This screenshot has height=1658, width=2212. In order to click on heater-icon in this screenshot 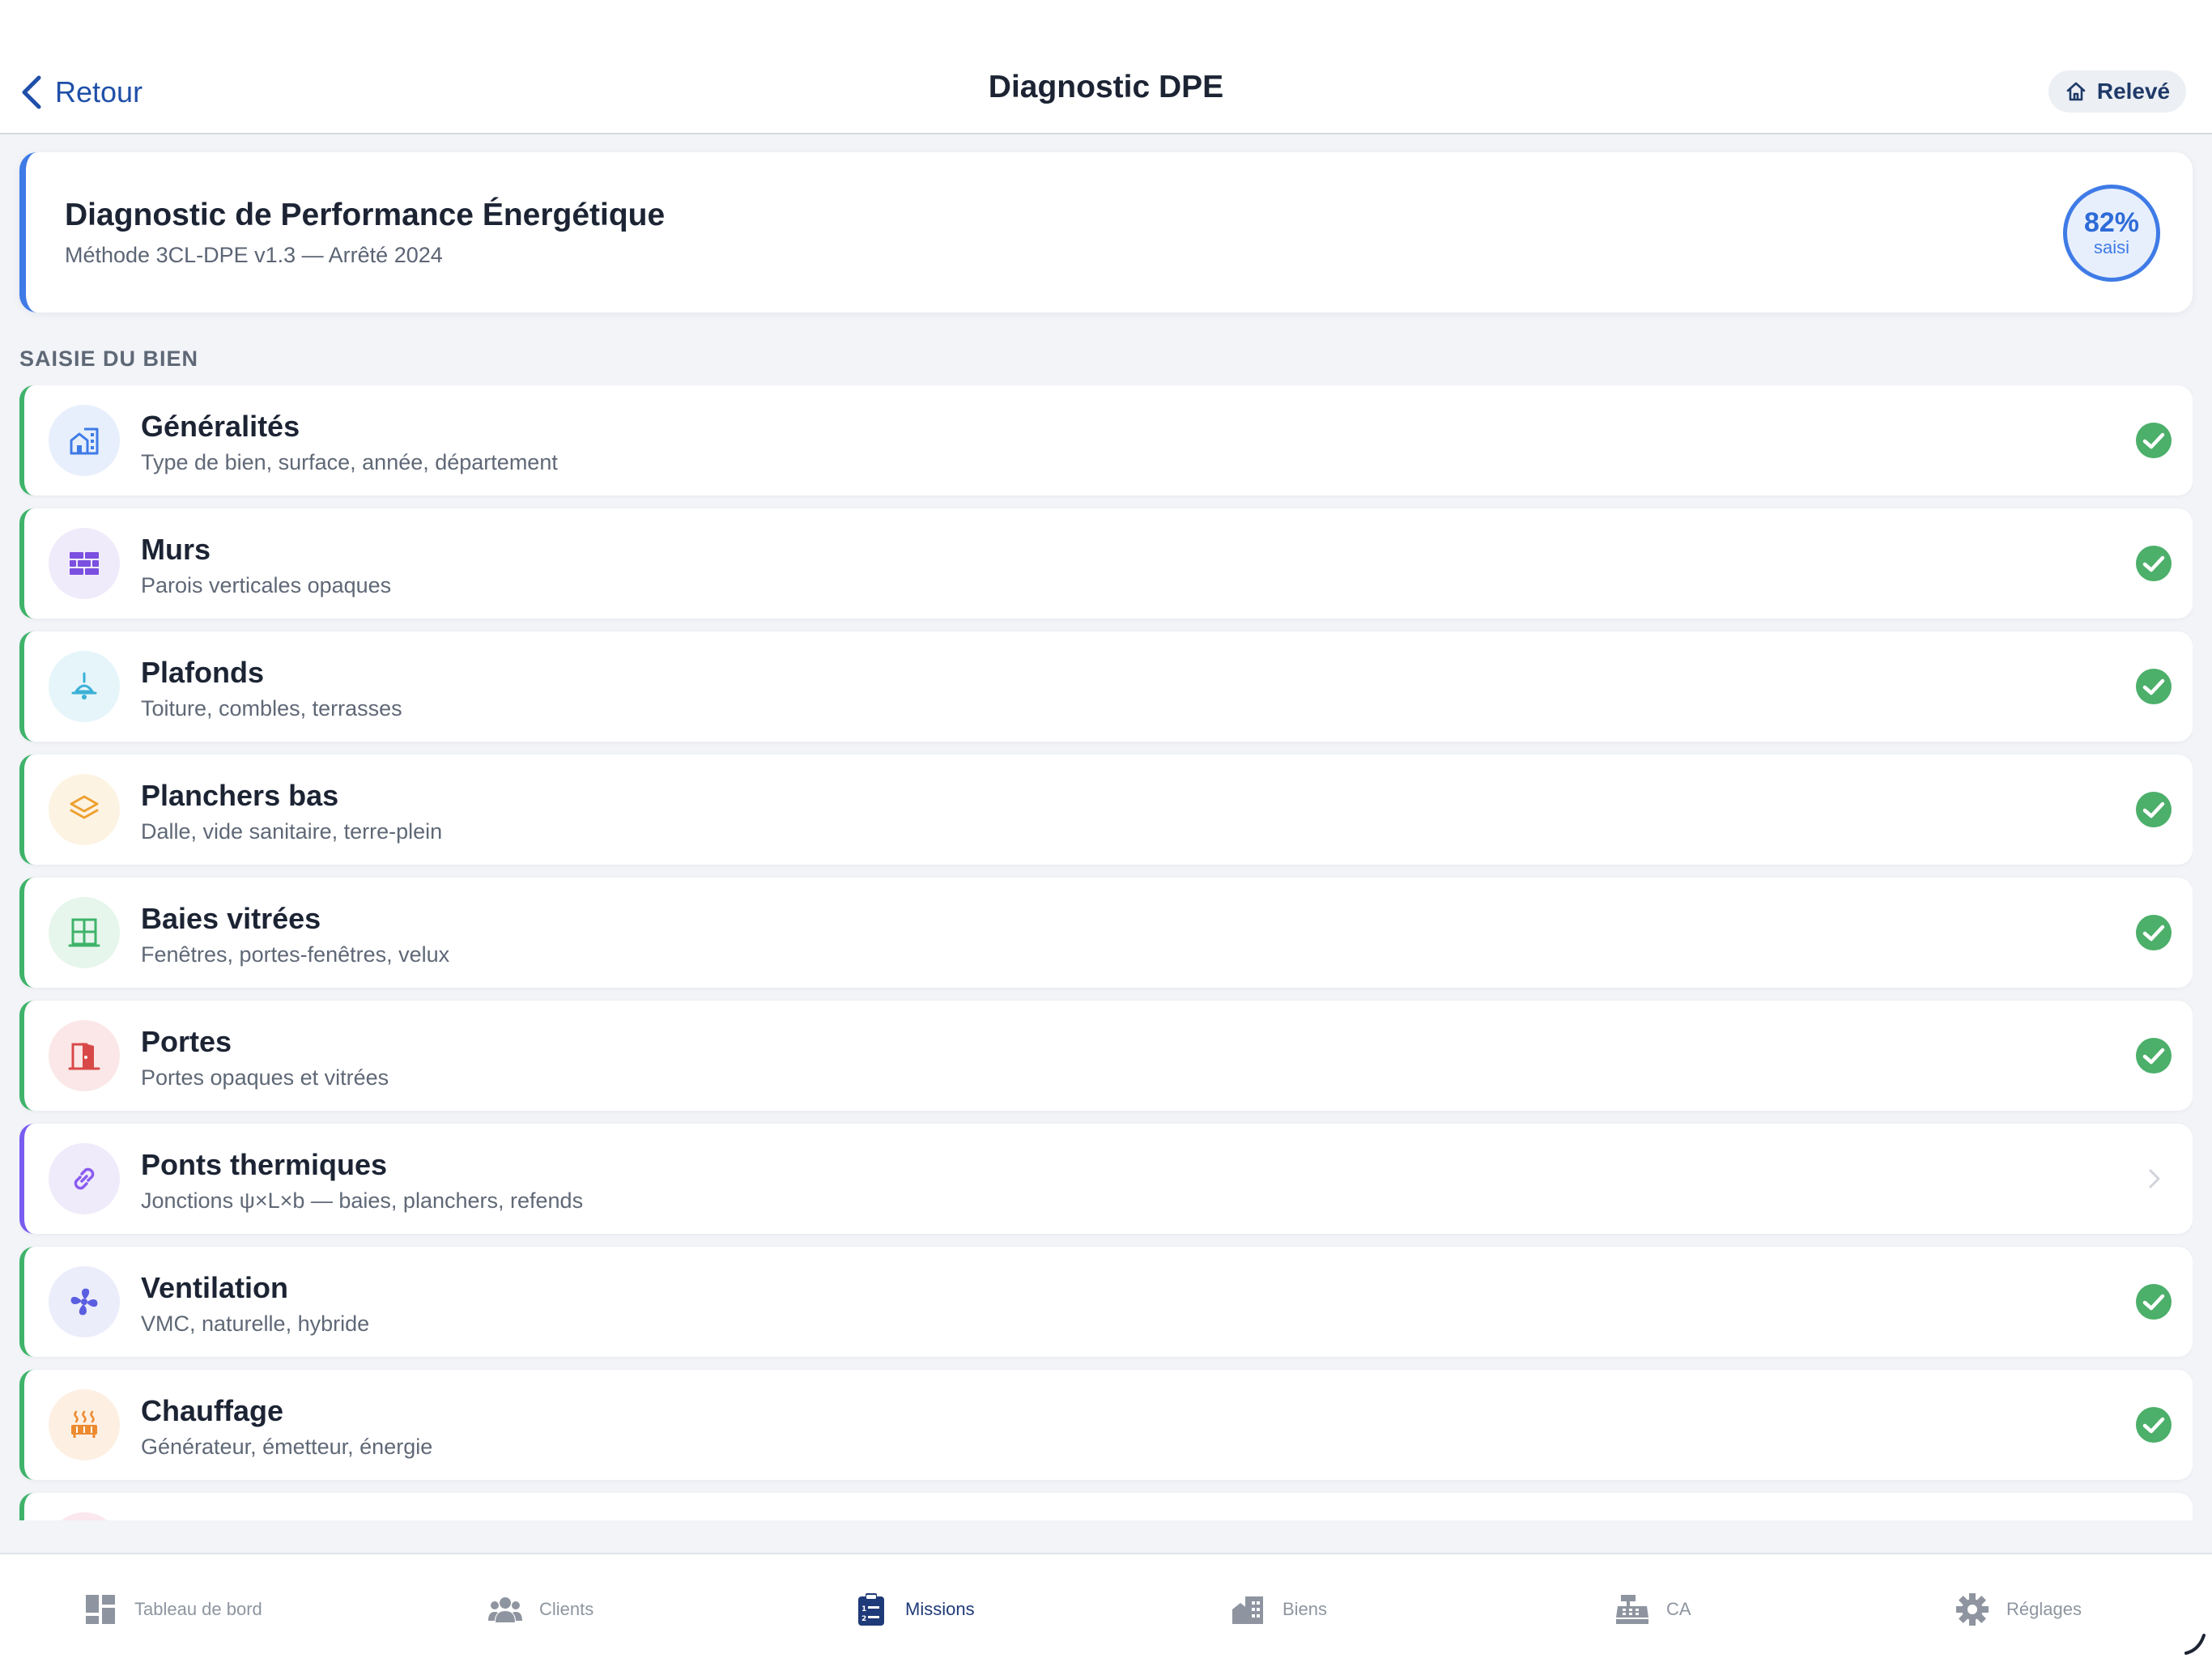, I will do `click(85, 1424)`.